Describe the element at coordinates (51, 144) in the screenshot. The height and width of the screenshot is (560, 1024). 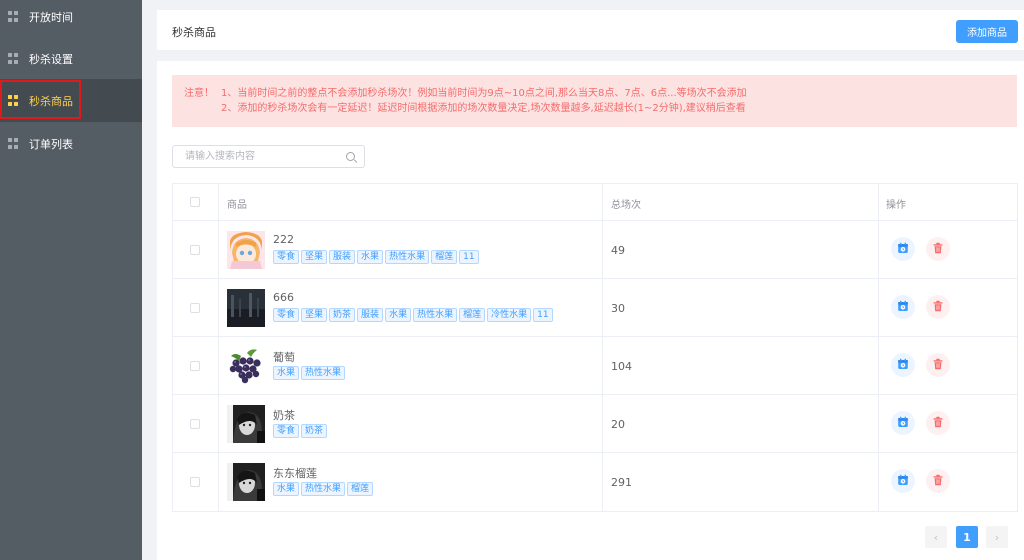
I see `sidebar-item-label: 订单列表` at that location.